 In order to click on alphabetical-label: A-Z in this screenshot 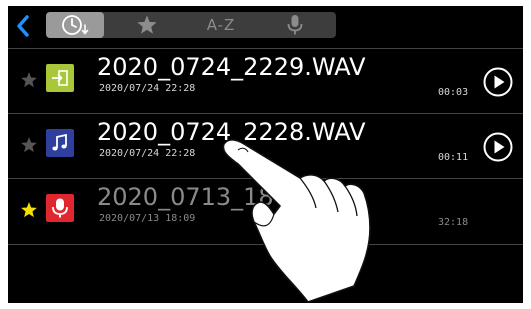, I will do `click(221, 25)`.